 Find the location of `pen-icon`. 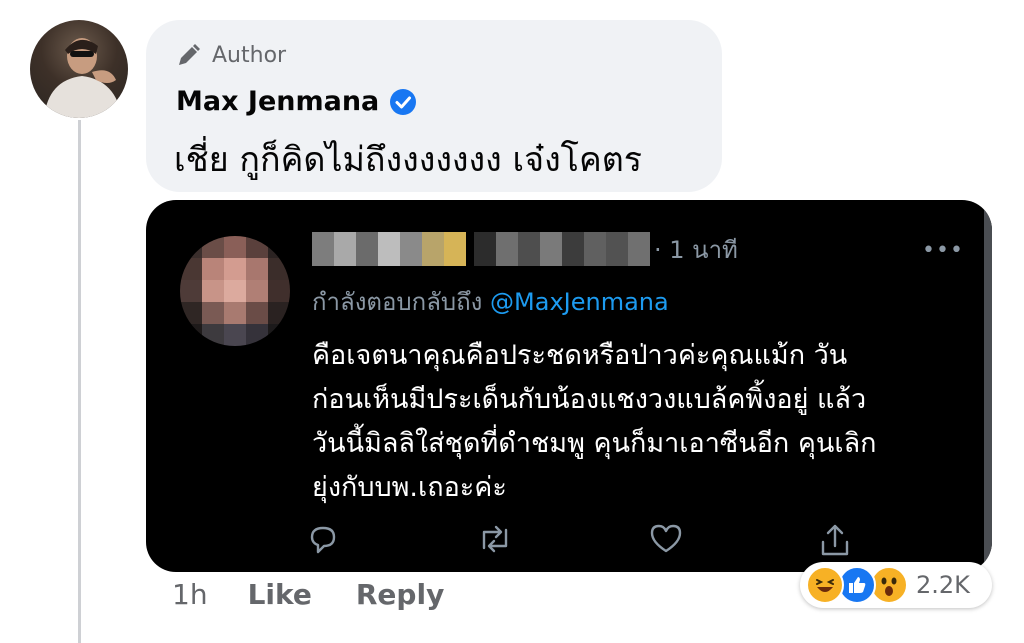

pen-icon is located at coordinates (189, 54).